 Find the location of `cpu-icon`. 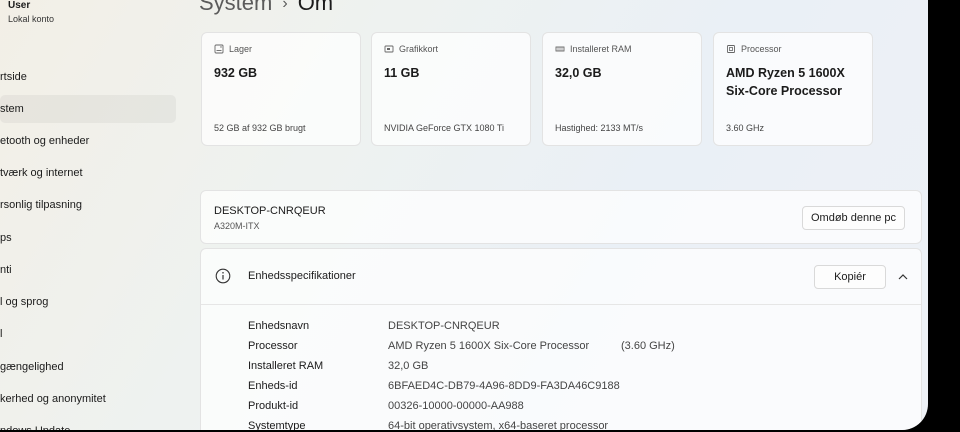

cpu-icon is located at coordinates (731, 49).